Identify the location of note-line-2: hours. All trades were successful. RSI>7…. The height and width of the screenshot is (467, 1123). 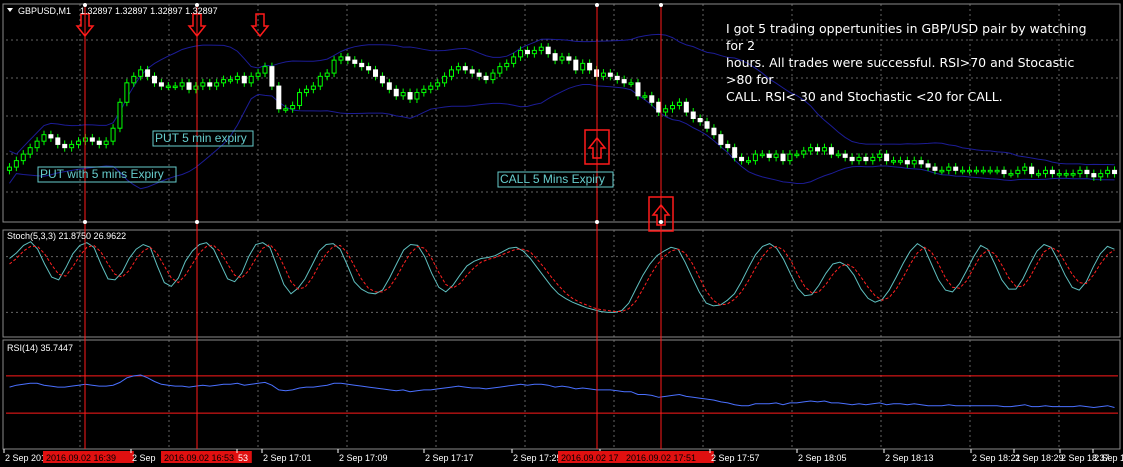
(900, 71).